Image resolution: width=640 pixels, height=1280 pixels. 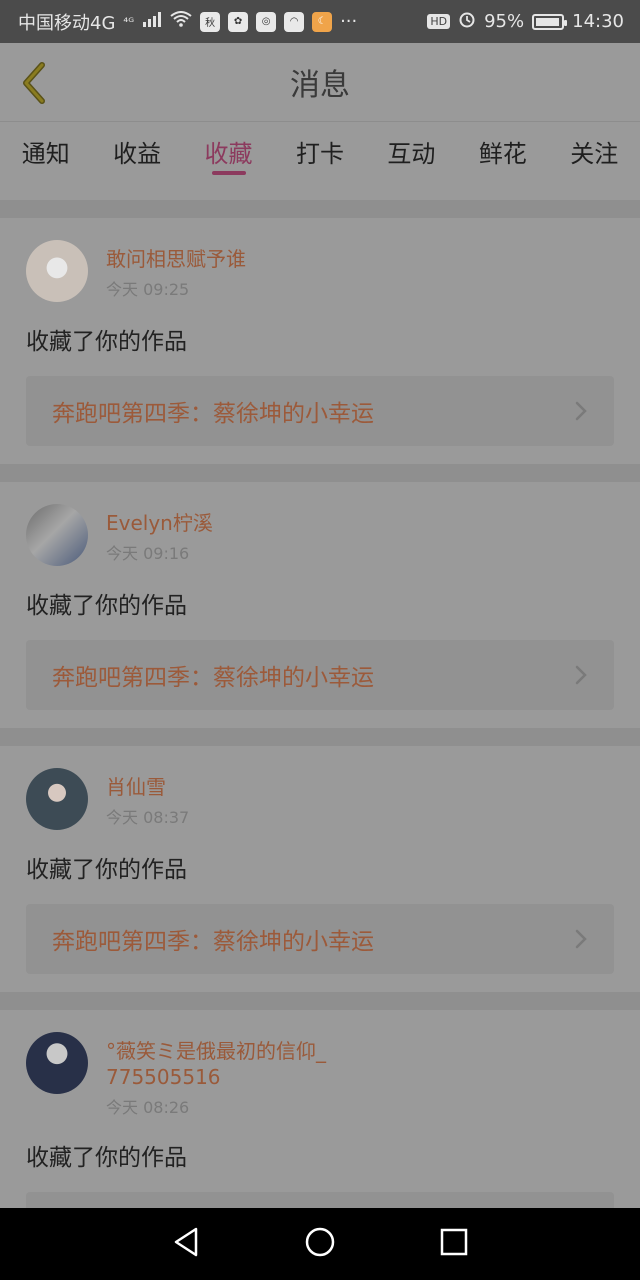 I want to click on page-title: 消息, so click(x=320, y=85).